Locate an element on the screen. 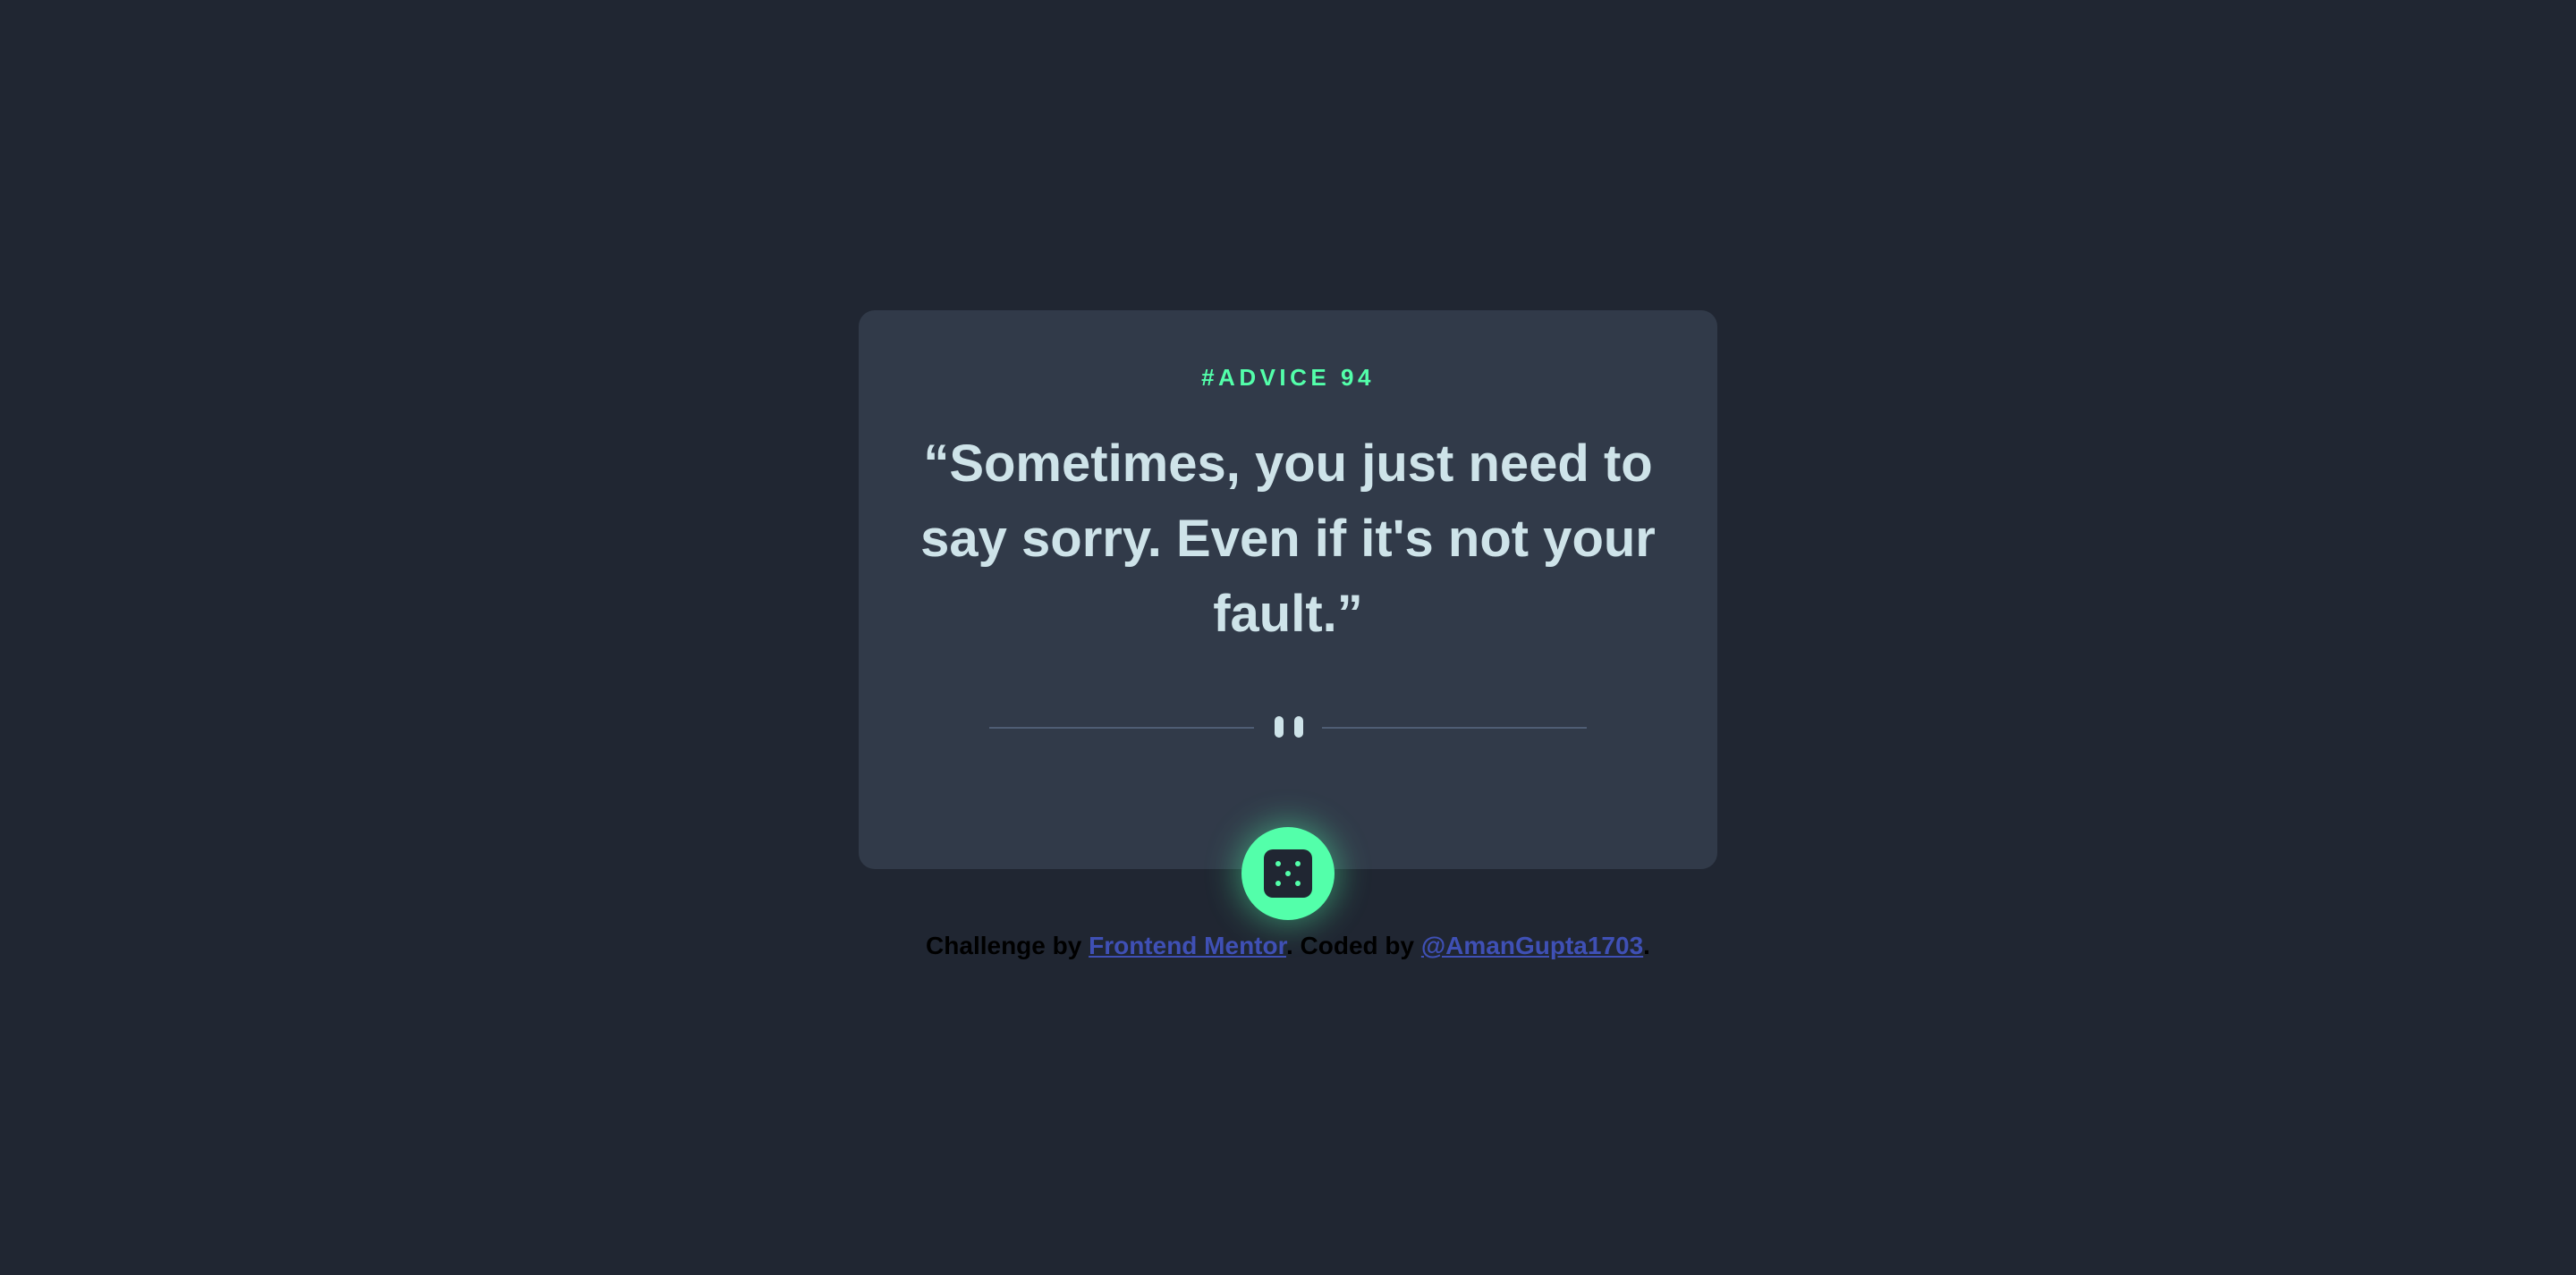 This screenshot has width=2576, height=1275. attribution-prefix: Challenge by is located at coordinates (1007, 945).